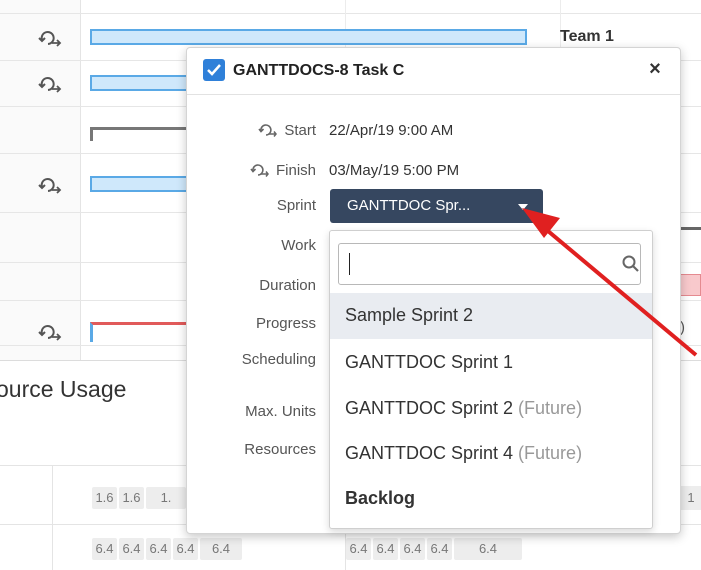 This screenshot has height=570, width=701. What do you see at coordinates (298, 245) in the screenshot?
I see `work-label: Work` at bounding box center [298, 245].